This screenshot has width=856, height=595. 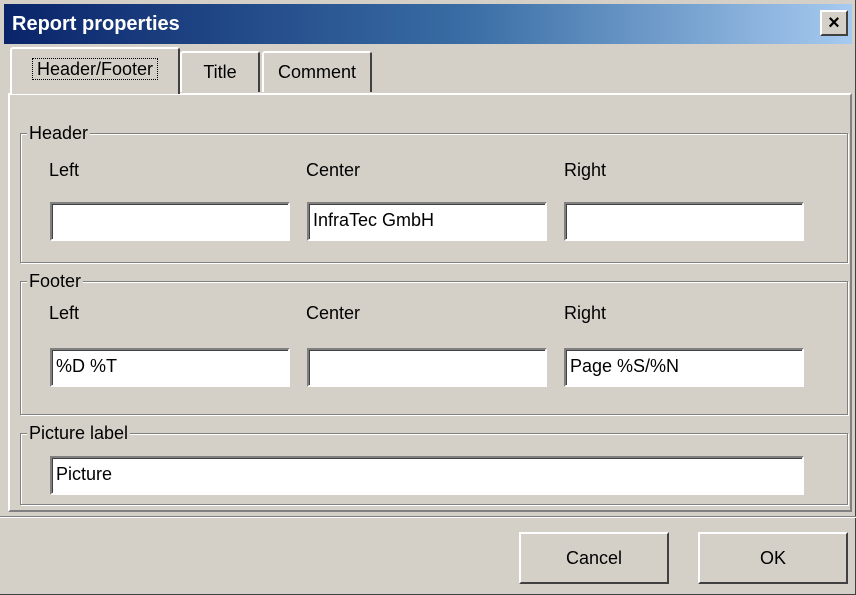 What do you see at coordinates (427, 367) in the screenshot?
I see `footer-center-input` at bounding box center [427, 367].